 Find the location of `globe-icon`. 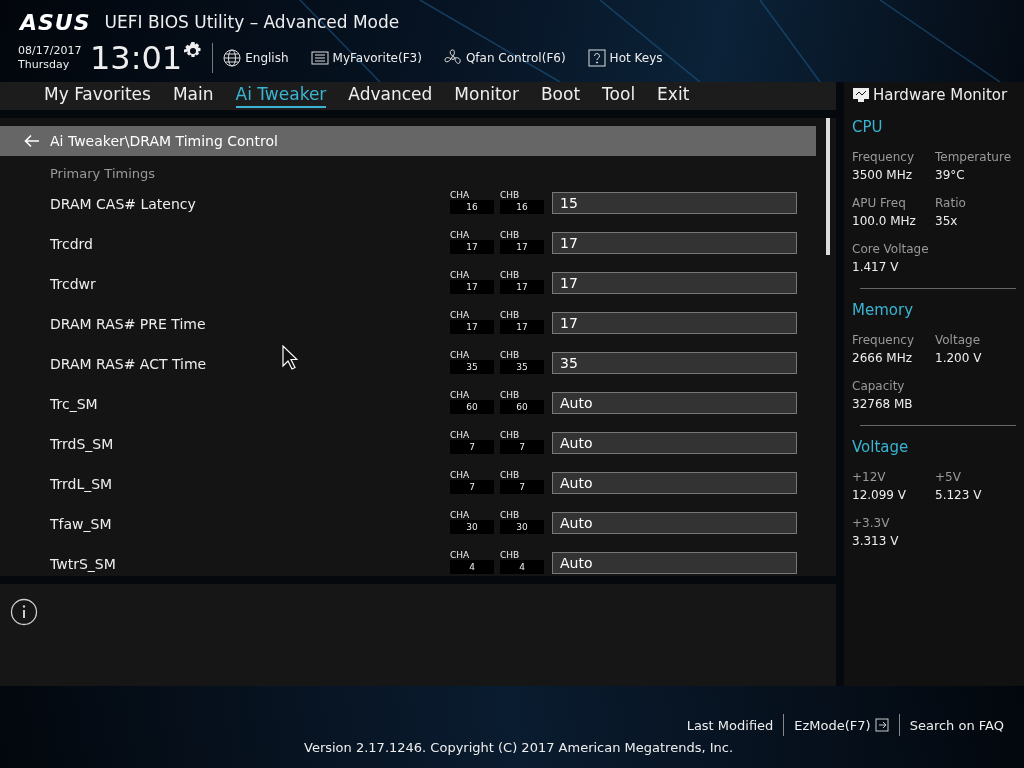

globe-icon is located at coordinates (232, 58).